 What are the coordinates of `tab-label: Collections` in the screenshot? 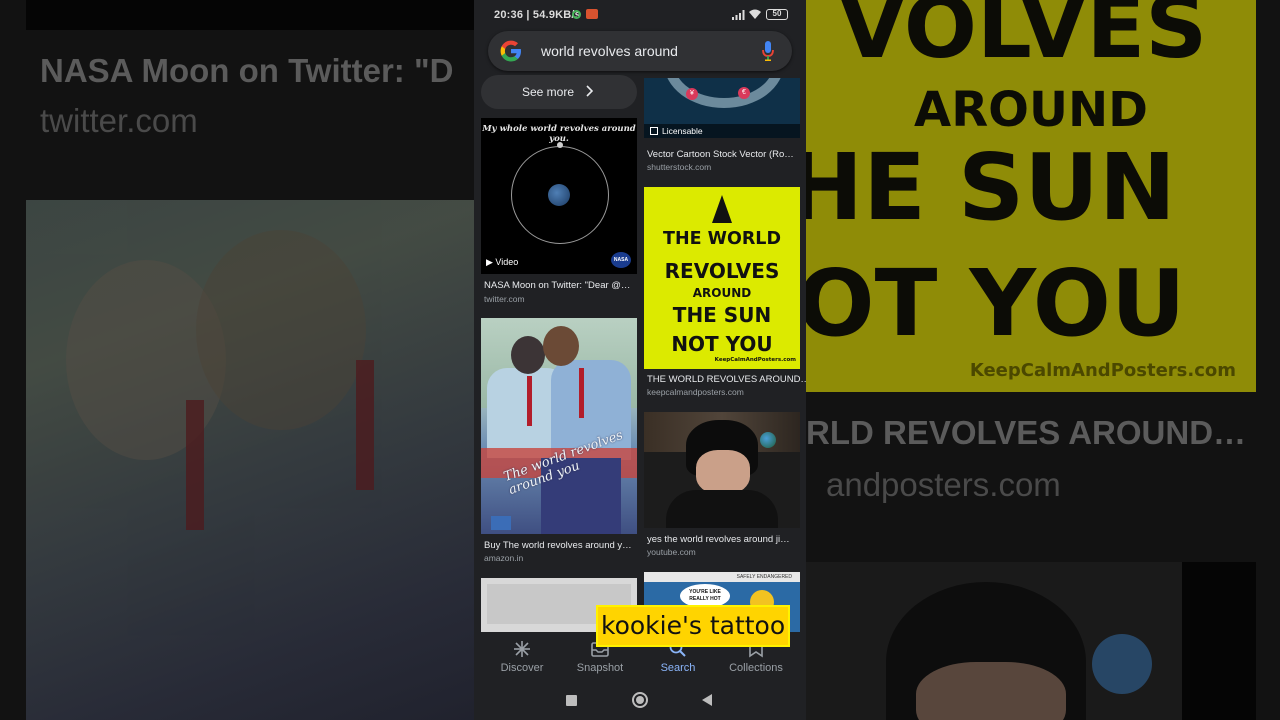 It's located at (756, 668).